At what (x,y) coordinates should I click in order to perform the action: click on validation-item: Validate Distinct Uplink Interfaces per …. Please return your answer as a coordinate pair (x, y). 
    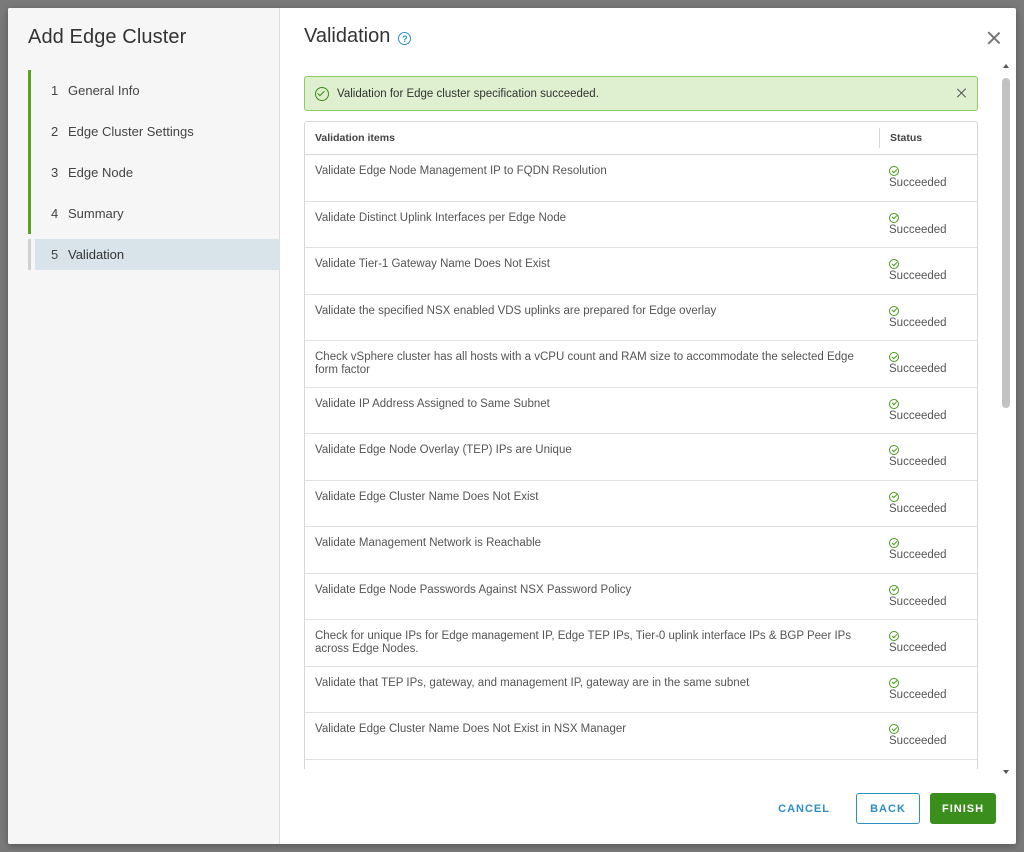
    Looking at the image, I should click on (441, 217).